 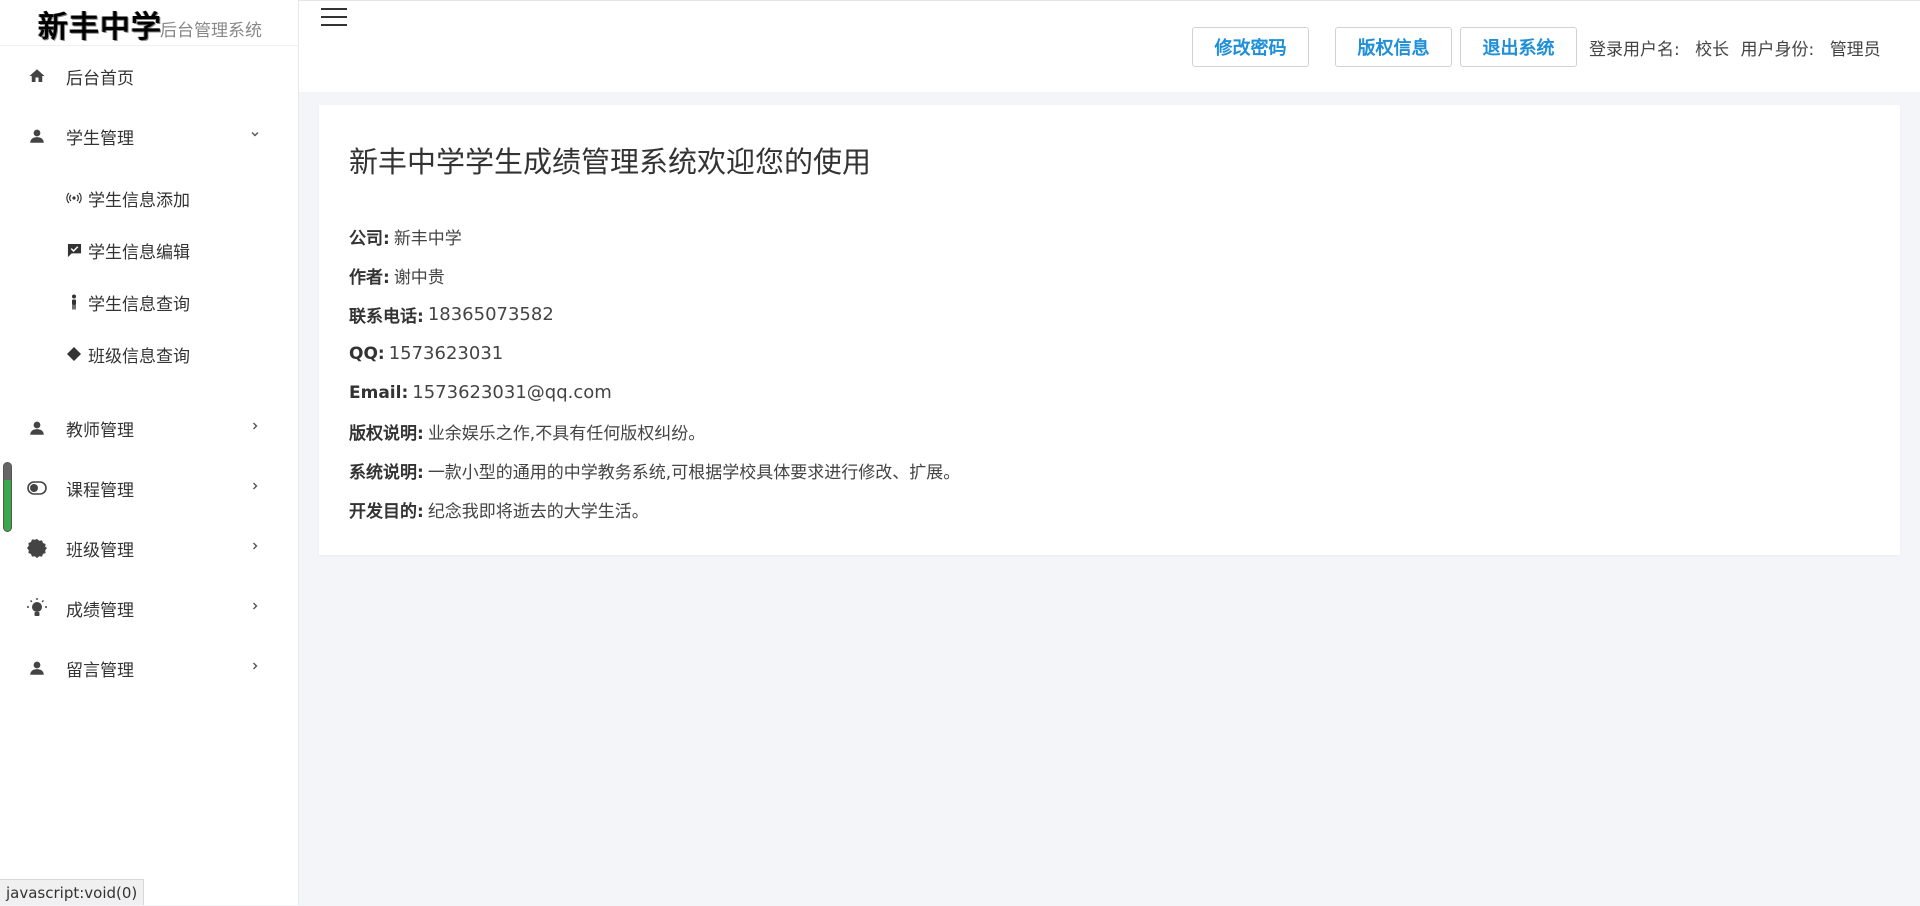 I want to click on info-label: 公司:, so click(x=369, y=236).